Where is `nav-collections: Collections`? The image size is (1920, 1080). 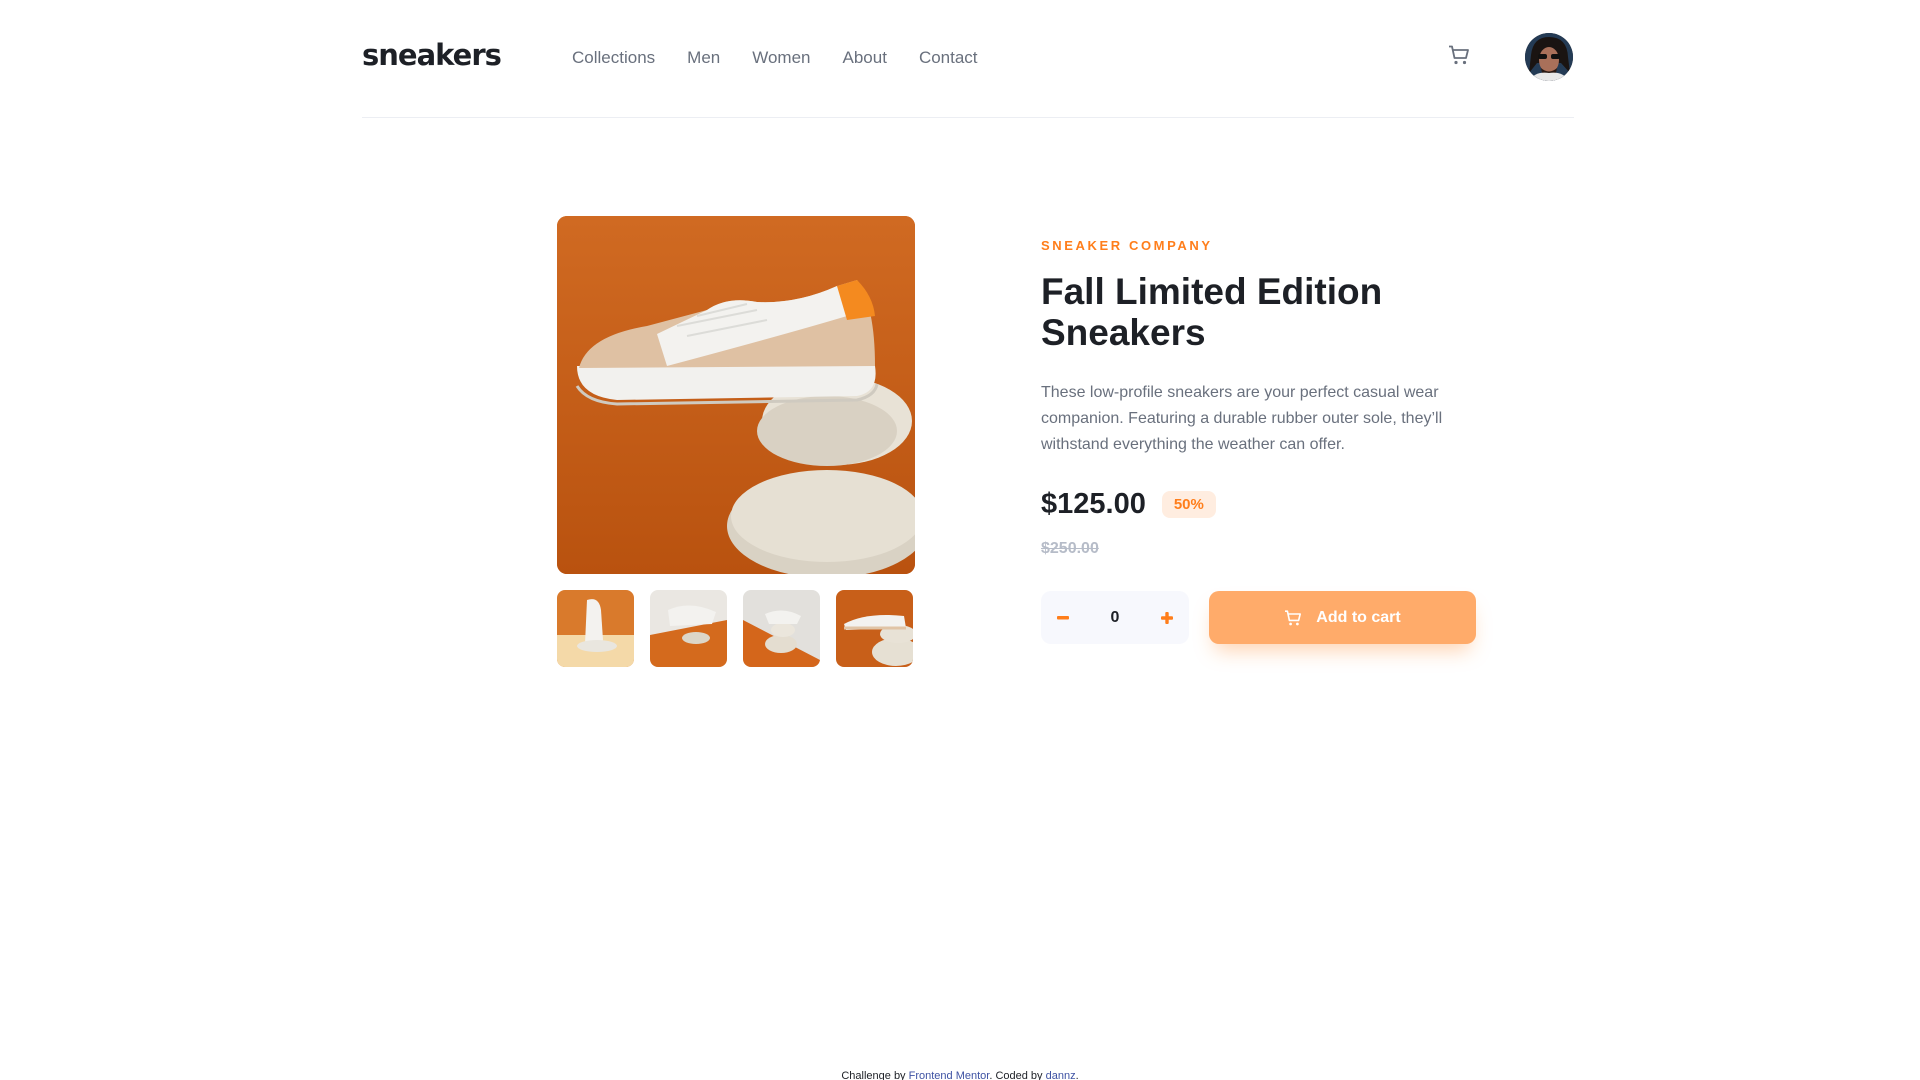
nav-collections: Collections is located at coordinates (613, 58).